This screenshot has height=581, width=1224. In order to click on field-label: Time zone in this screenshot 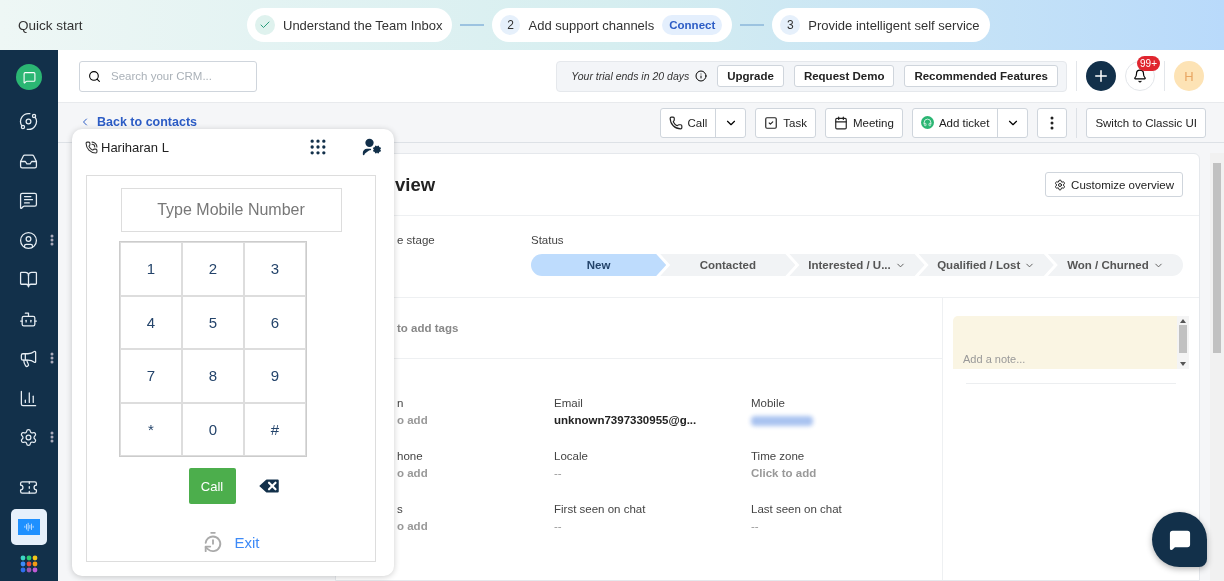, I will do `click(778, 456)`.